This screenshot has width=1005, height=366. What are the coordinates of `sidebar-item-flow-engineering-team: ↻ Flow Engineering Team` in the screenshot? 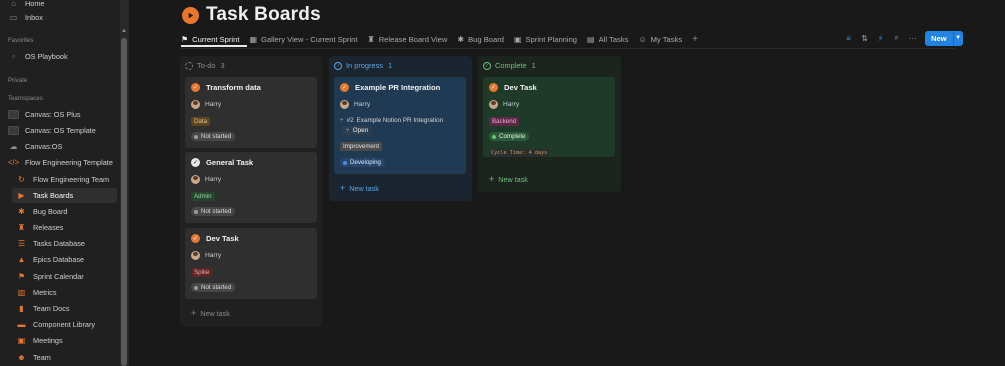 It's located at (64, 179).